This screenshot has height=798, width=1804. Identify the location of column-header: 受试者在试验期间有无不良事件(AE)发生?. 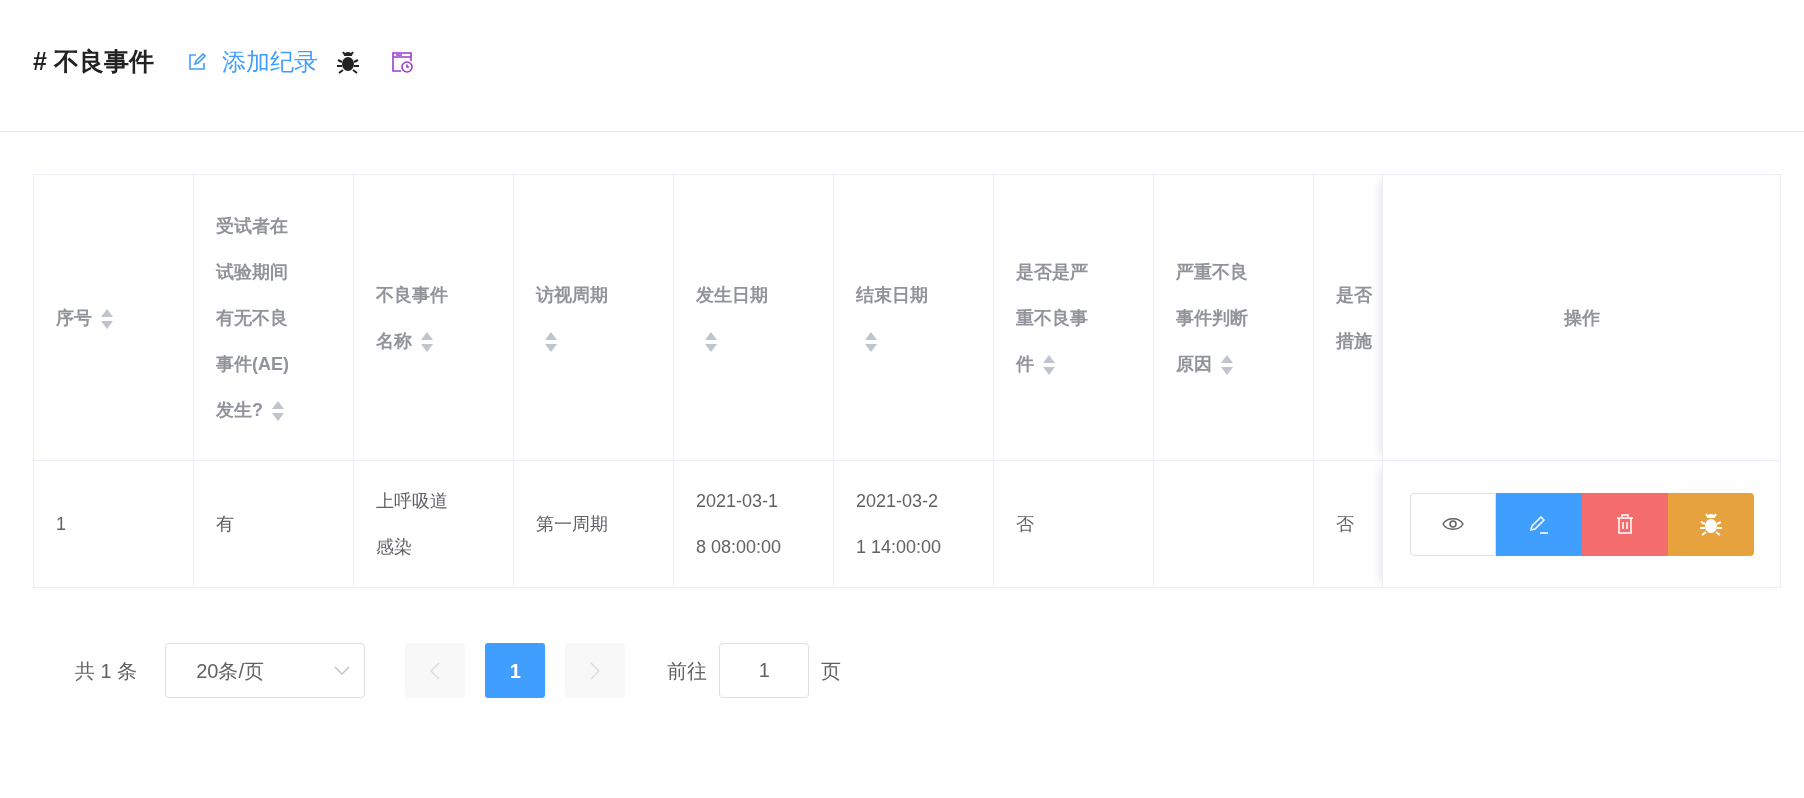
(253, 319).